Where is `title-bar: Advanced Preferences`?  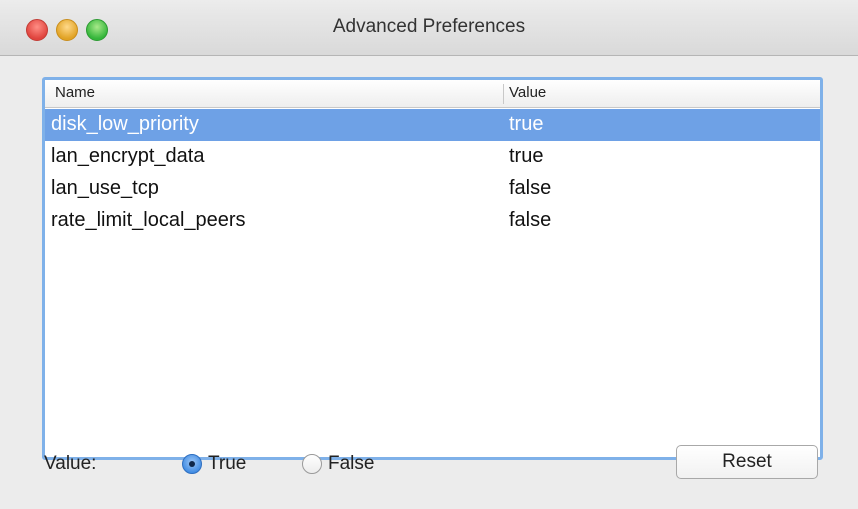 title-bar: Advanced Preferences is located at coordinates (429, 28).